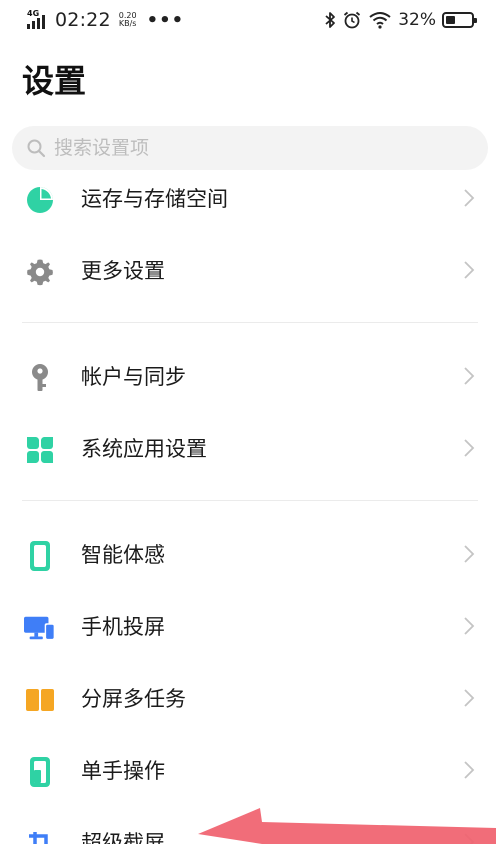 The image size is (500, 844). What do you see at coordinates (250, 198) in the screenshot?
I see `settings-item-storage: 运存与存储空间` at bounding box center [250, 198].